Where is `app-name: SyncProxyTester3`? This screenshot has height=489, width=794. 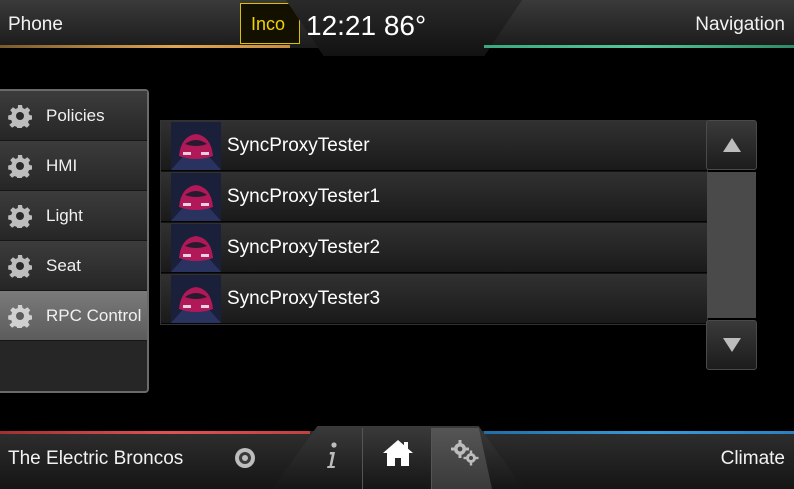
app-name: SyncProxyTester3 is located at coordinates (304, 298).